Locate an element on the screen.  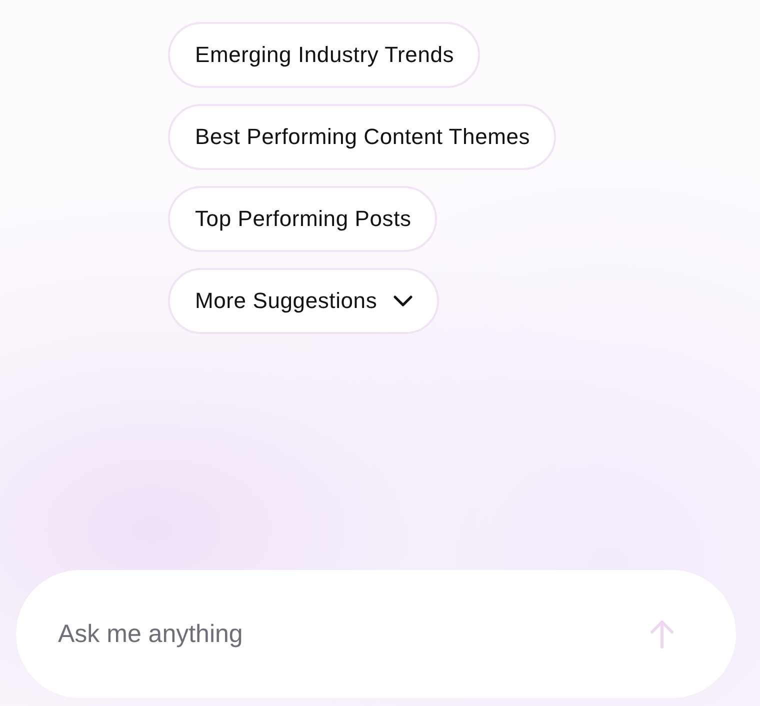
suggestion-chip: Emerging Industry Trends is located at coordinates (324, 55).